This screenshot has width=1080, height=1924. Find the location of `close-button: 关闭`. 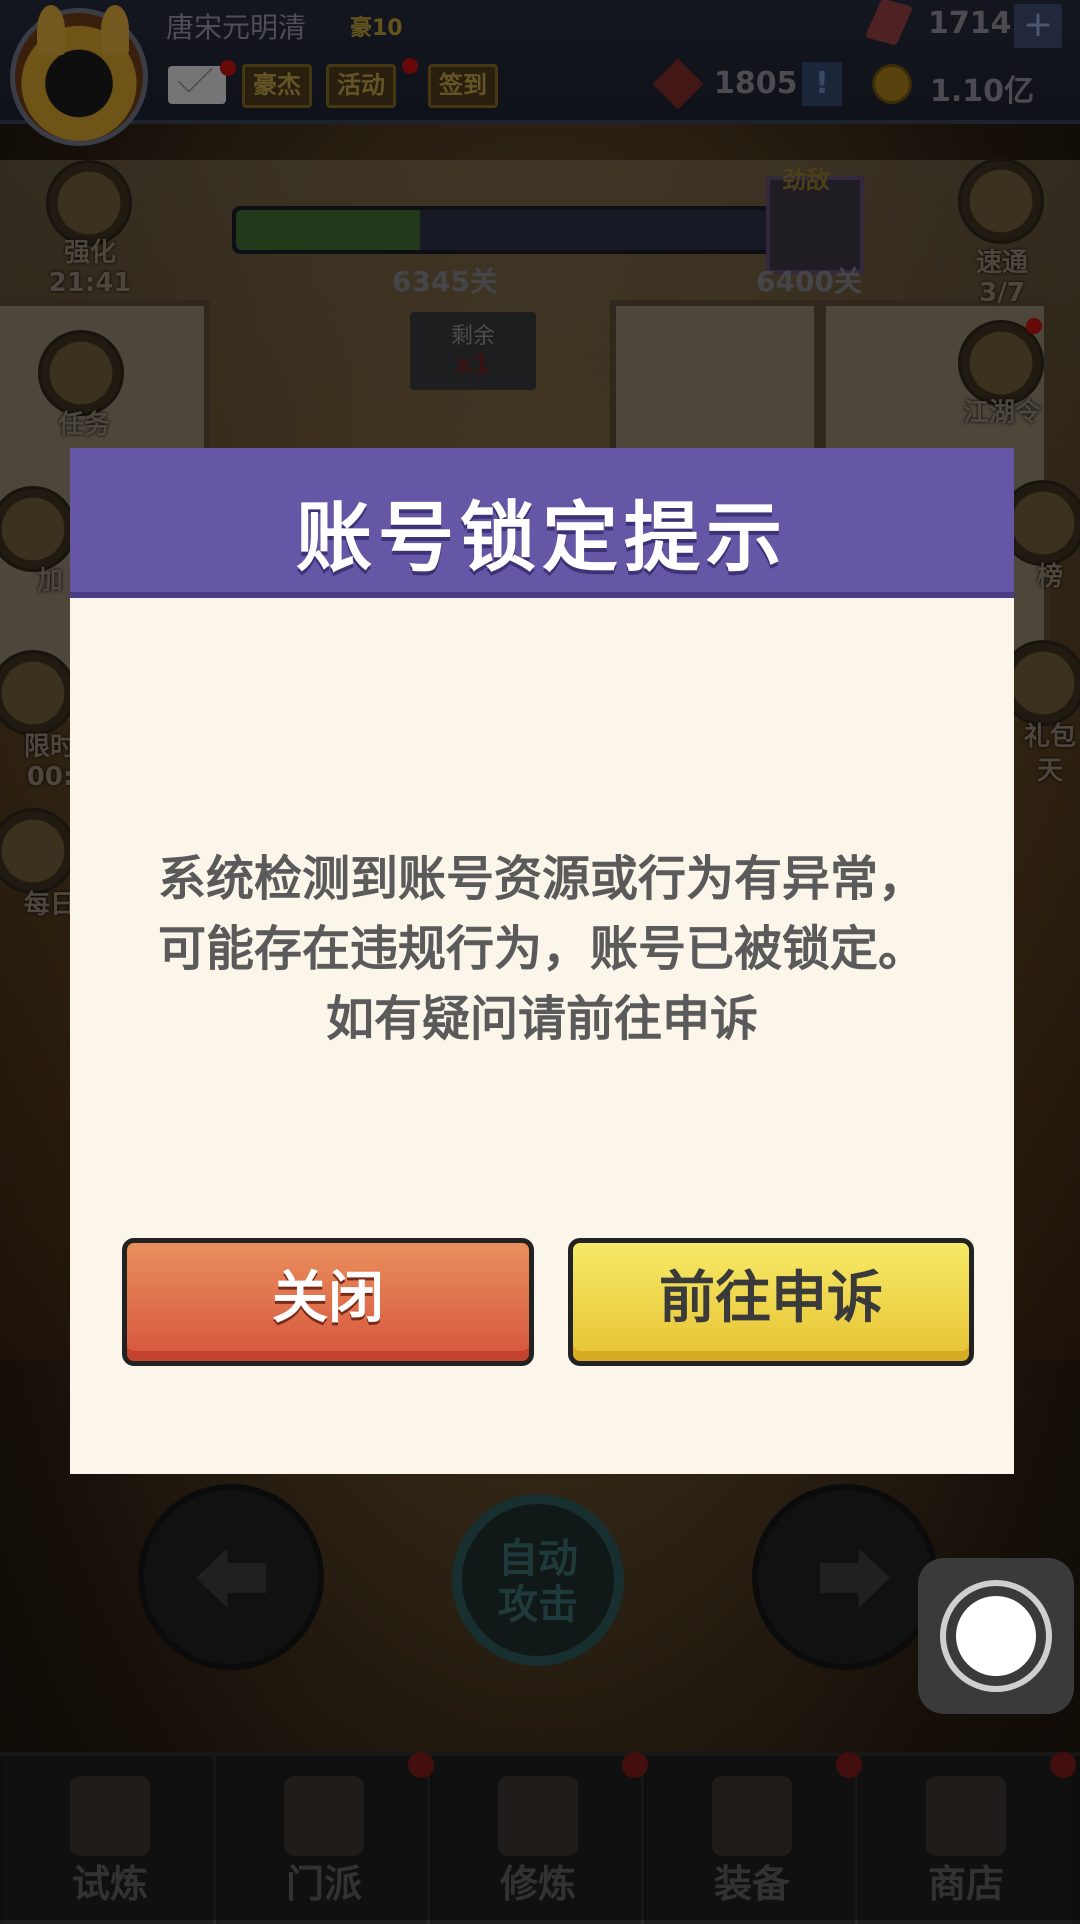

close-button: 关闭 is located at coordinates (328, 1302).